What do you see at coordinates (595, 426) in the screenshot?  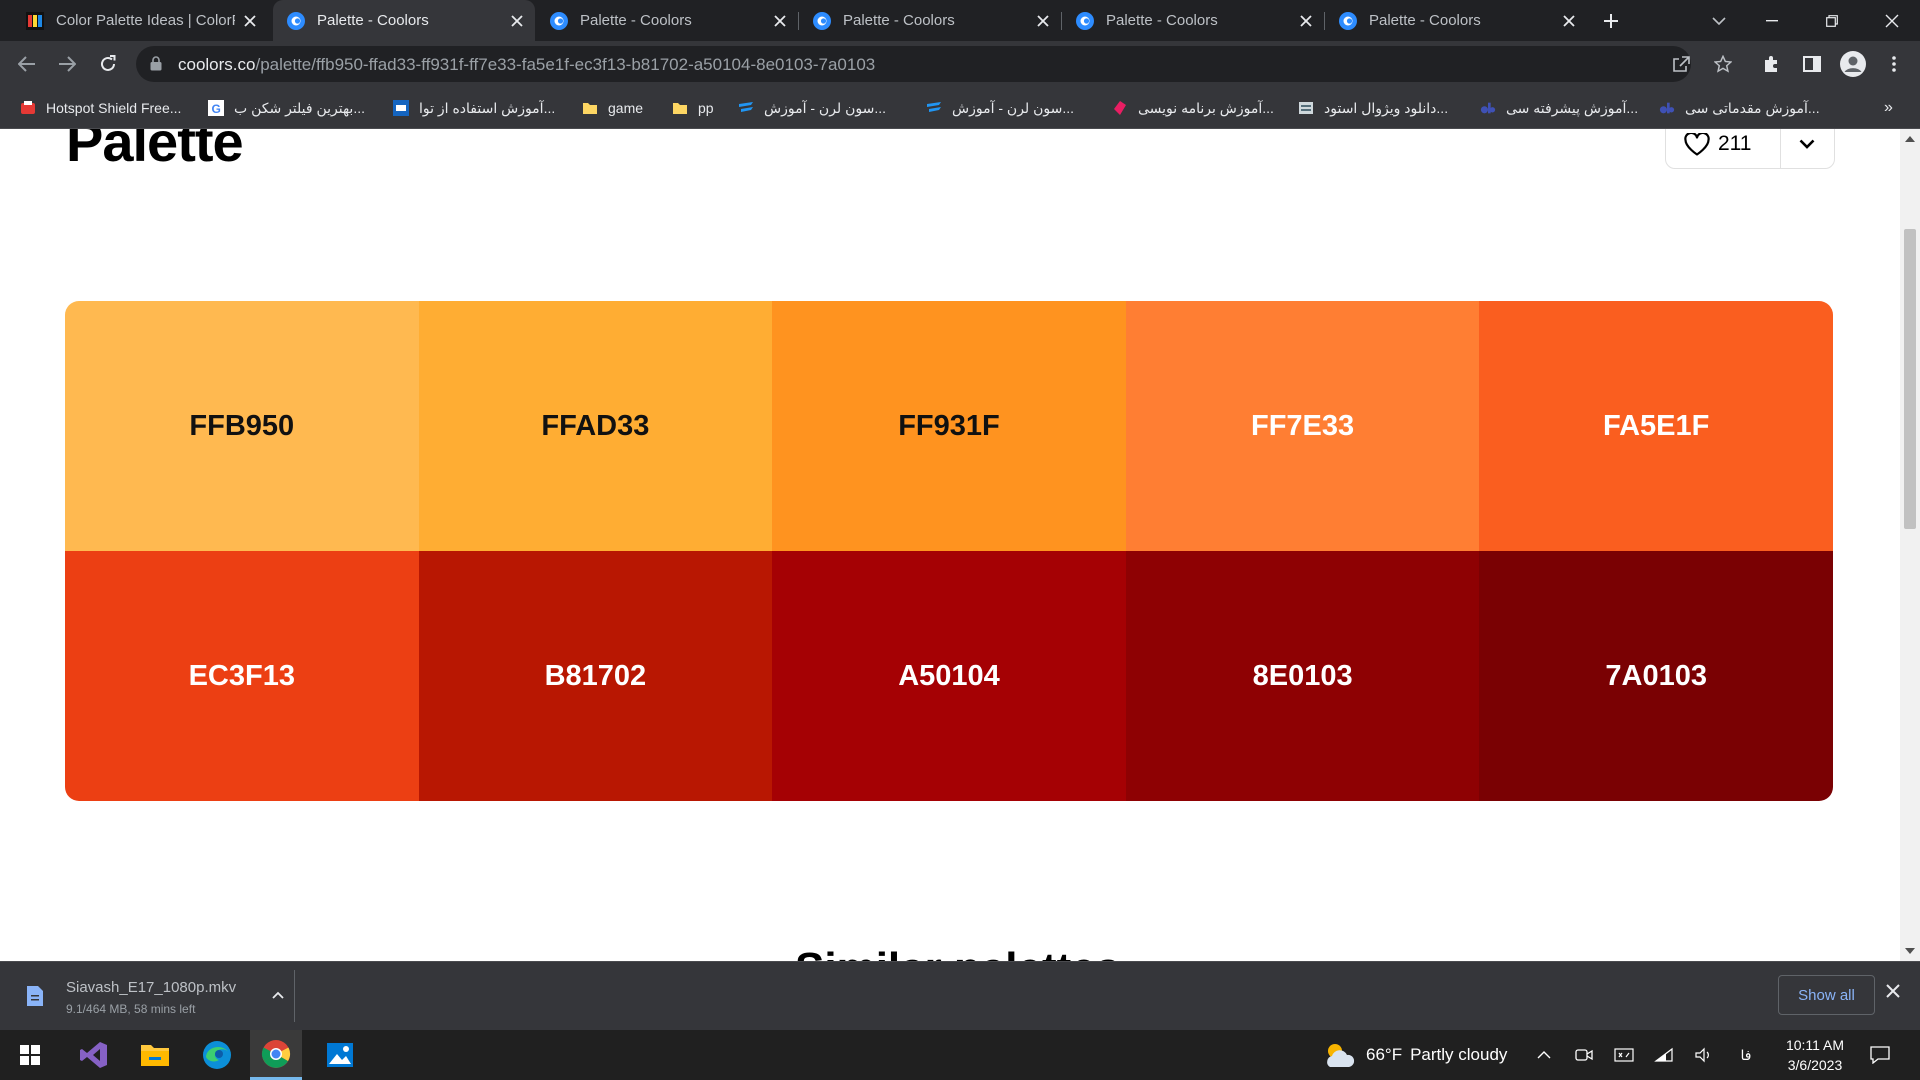 I see `color-swatch: FFAD33` at bounding box center [595, 426].